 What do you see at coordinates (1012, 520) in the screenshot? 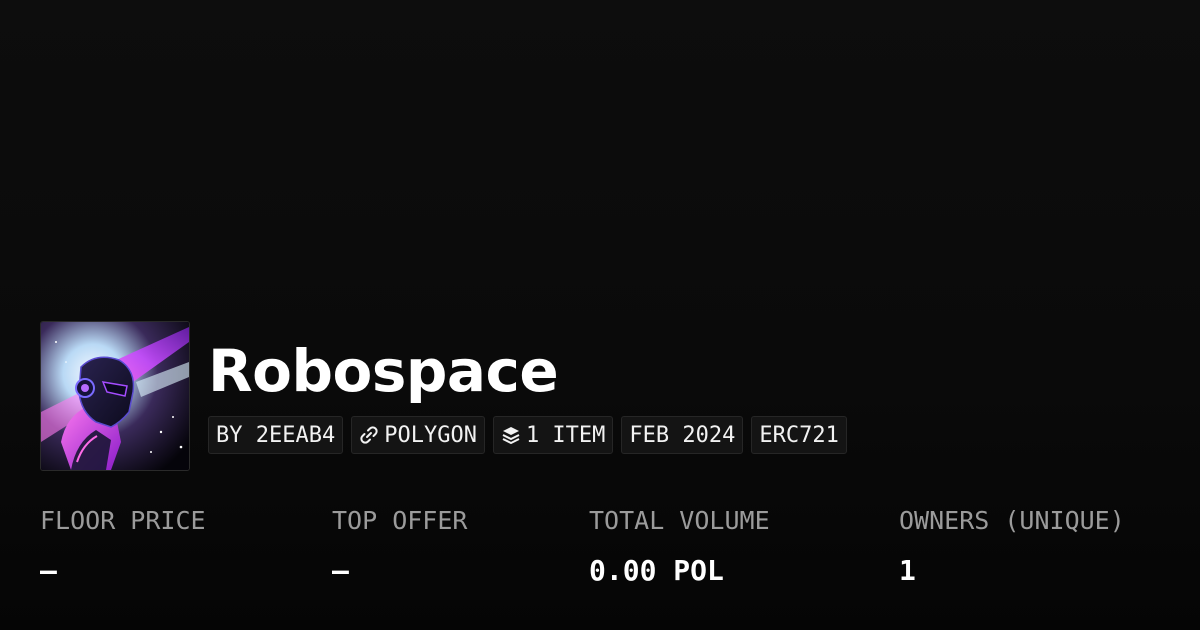
I see `stat-label: OWNERS (UNIQUE)` at bounding box center [1012, 520].